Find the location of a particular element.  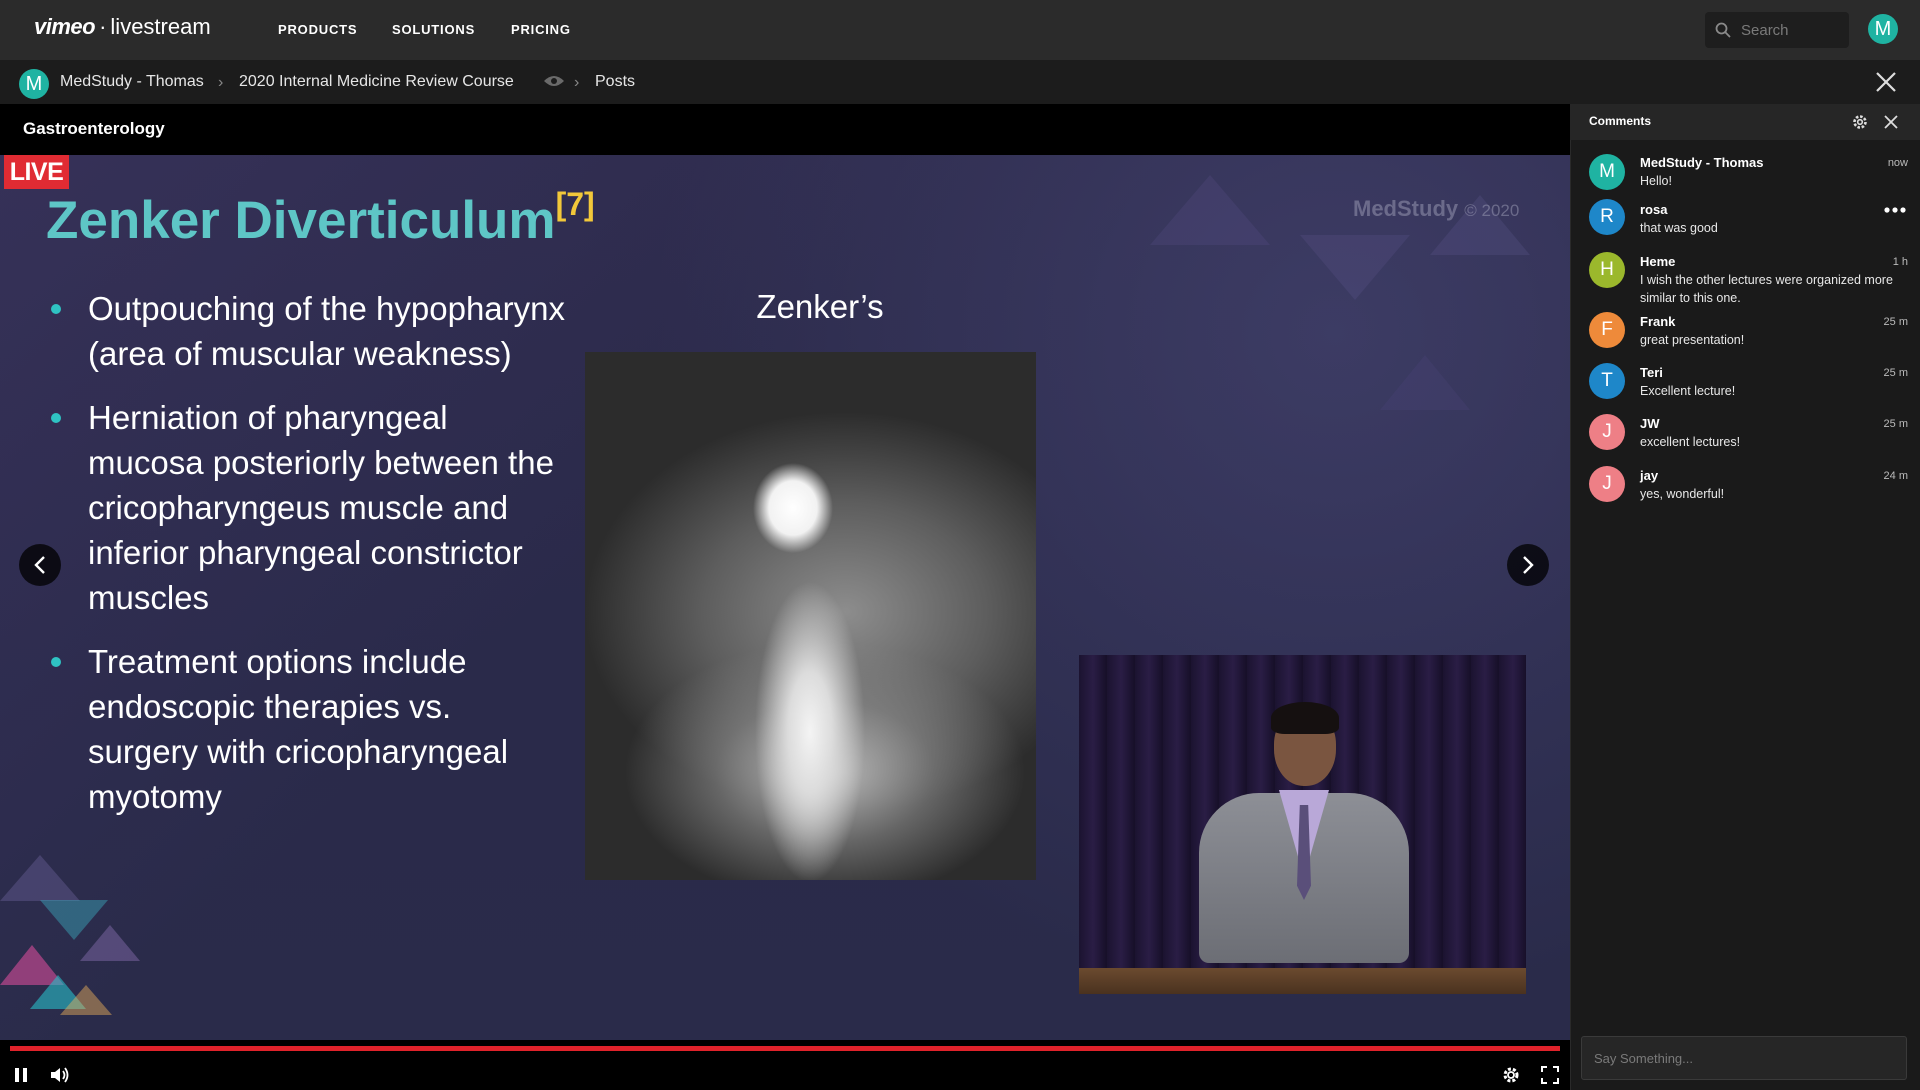

search-box is located at coordinates (1777, 30).